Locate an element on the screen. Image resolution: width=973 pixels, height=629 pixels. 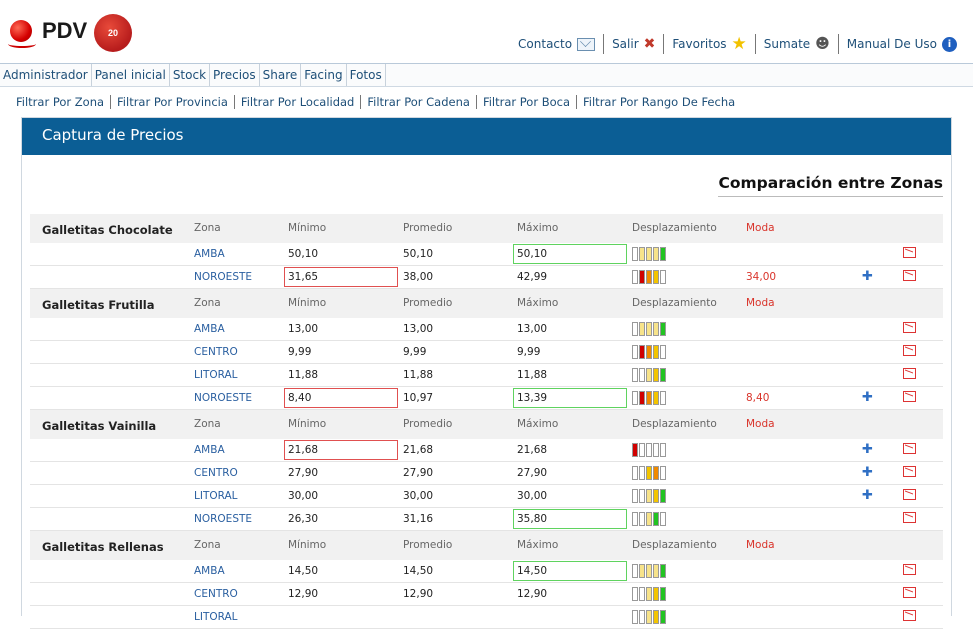
product-name: Galletitas Chocolate is located at coordinates (107, 230).